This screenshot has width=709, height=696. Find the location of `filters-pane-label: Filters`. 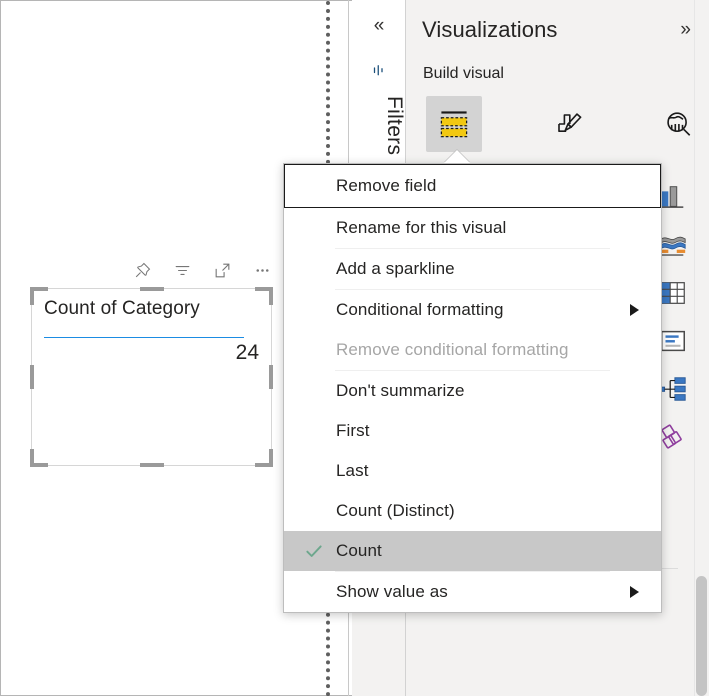

filters-pane-label: Filters is located at coordinates (394, 126).